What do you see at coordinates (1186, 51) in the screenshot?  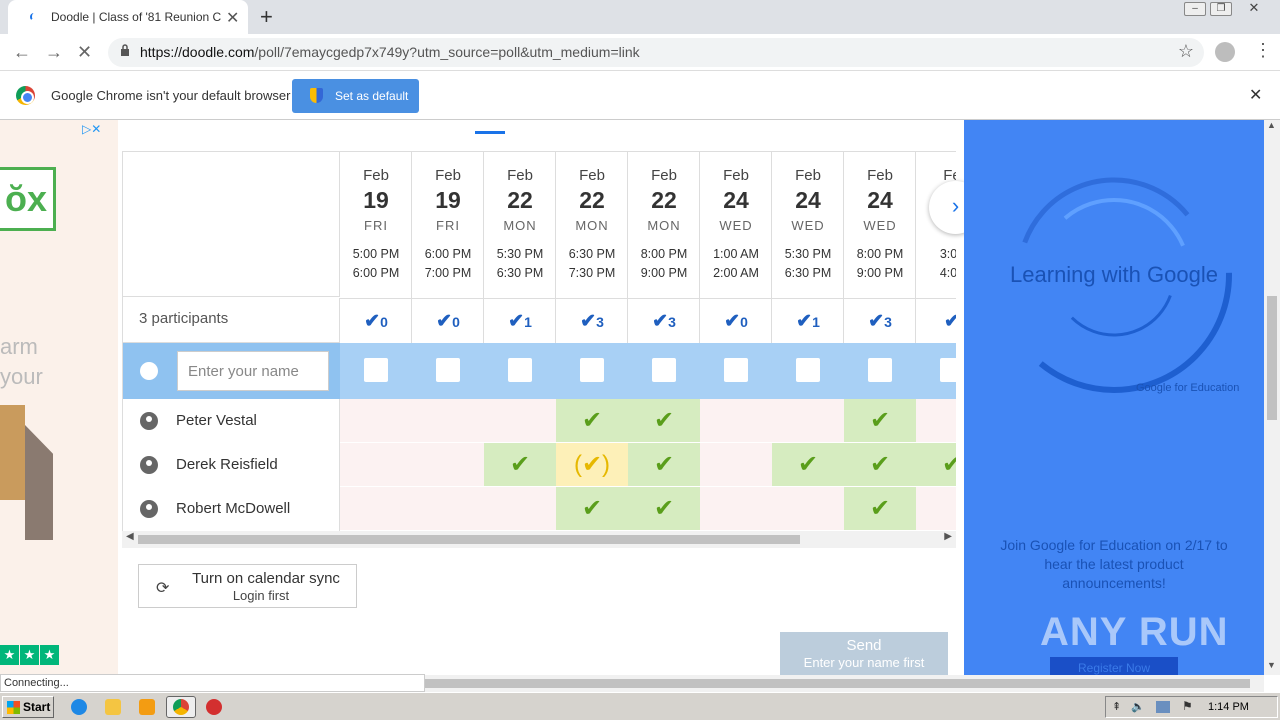 I see `bookmark-star-icon: ☆` at bounding box center [1186, 51].